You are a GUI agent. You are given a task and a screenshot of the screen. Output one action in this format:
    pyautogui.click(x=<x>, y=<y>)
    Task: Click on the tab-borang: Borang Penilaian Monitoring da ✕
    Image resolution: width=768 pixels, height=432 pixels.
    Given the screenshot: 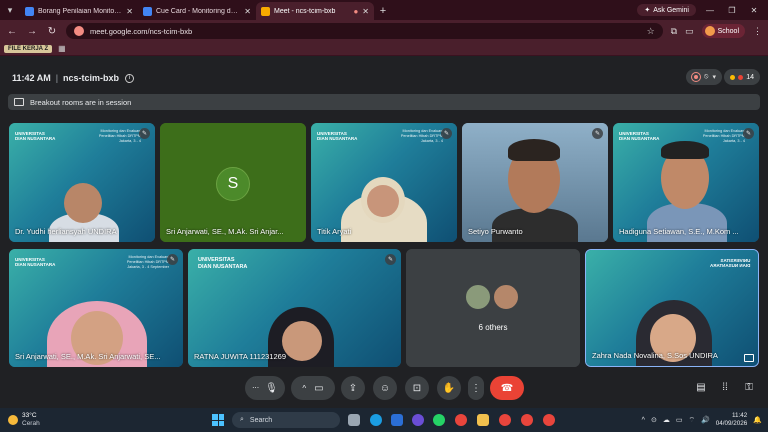 What is the action you would take?
    pyautogui.click(x=79, y=11)
    